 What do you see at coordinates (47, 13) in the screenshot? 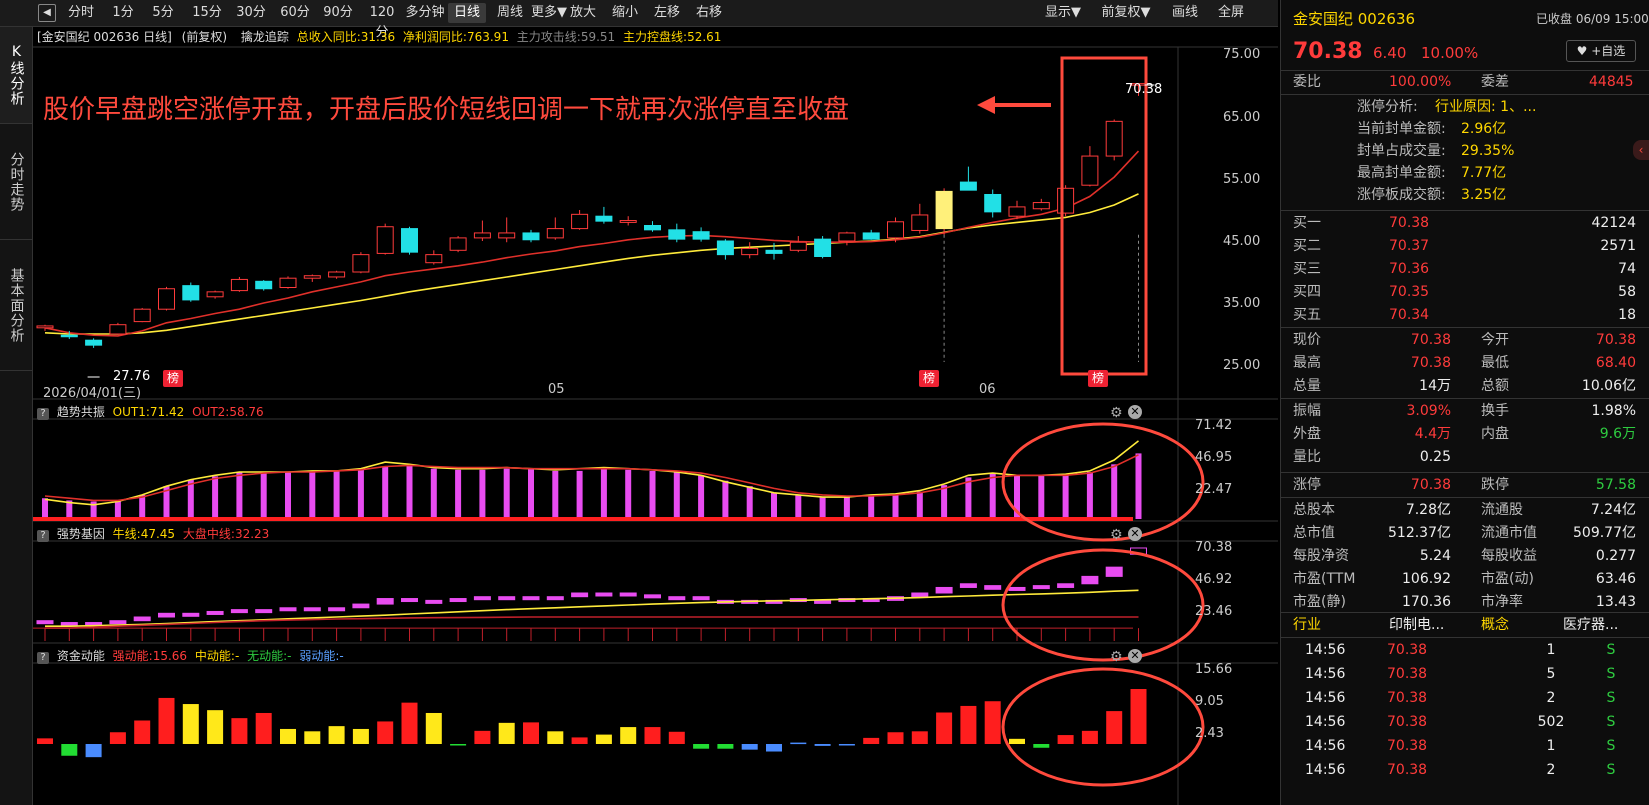
I see `panel-toggle-icon: ◀` at bounding box center [47, 13].